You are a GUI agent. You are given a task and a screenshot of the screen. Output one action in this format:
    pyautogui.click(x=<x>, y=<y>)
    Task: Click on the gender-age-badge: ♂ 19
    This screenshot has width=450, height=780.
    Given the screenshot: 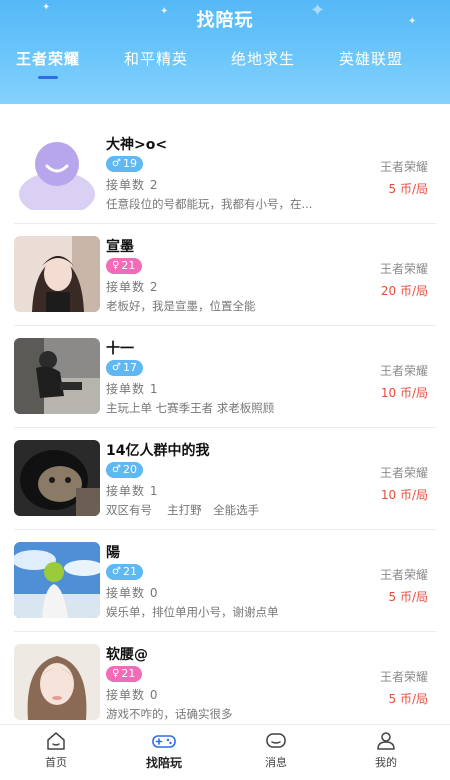 What is the action you would take?
    pyautogui.click(x=124, y=164)
    